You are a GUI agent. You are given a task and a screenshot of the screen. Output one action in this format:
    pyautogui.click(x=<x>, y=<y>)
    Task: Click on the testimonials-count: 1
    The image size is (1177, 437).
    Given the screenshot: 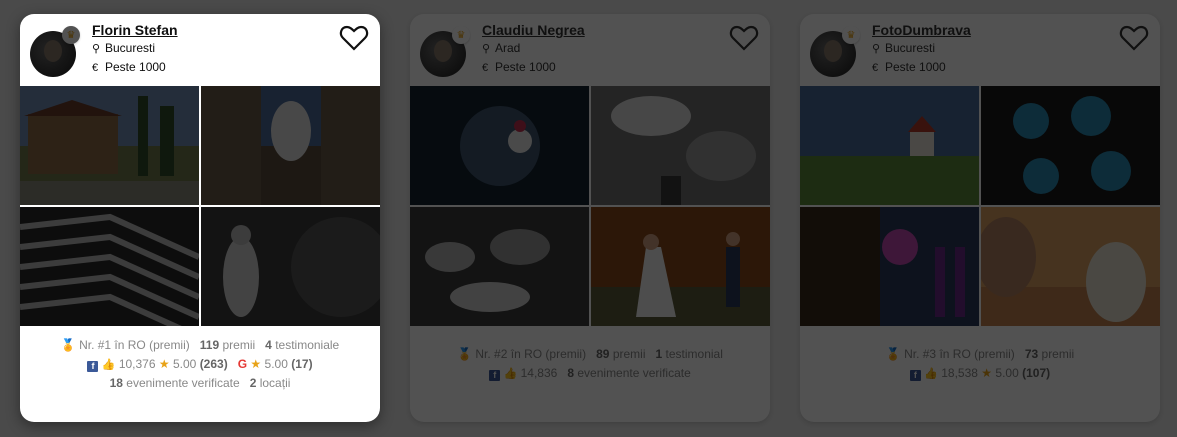 What is the action you would take?
    pyautogui.click(x=659, y=354)
    